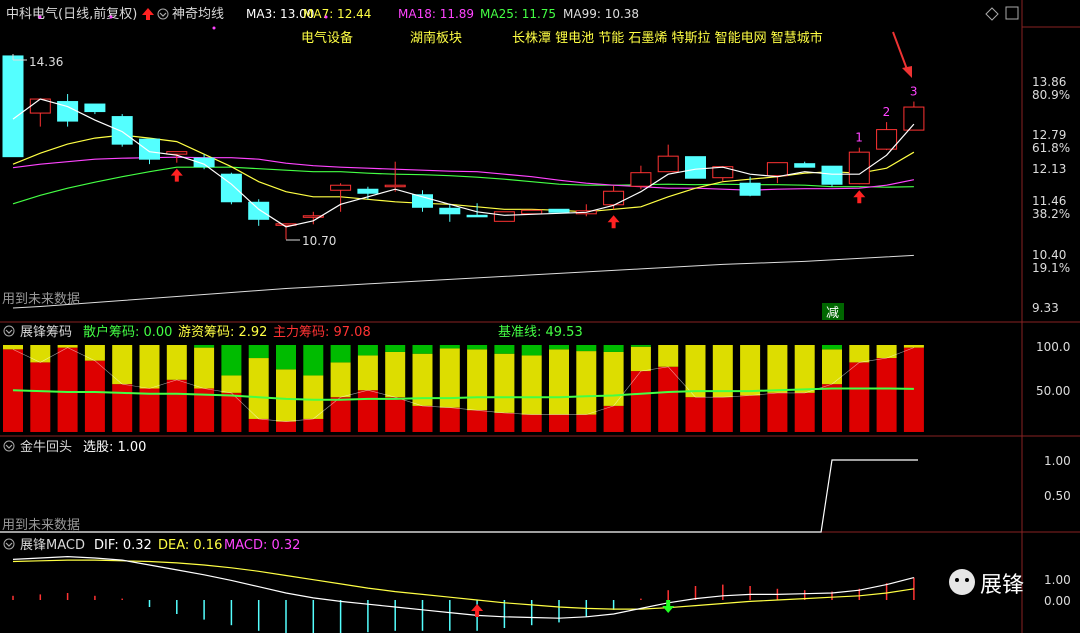 The height and width of the screenshot is (633, 1080). I want to click on tag-region: 湖南板块, so click(436, 38).